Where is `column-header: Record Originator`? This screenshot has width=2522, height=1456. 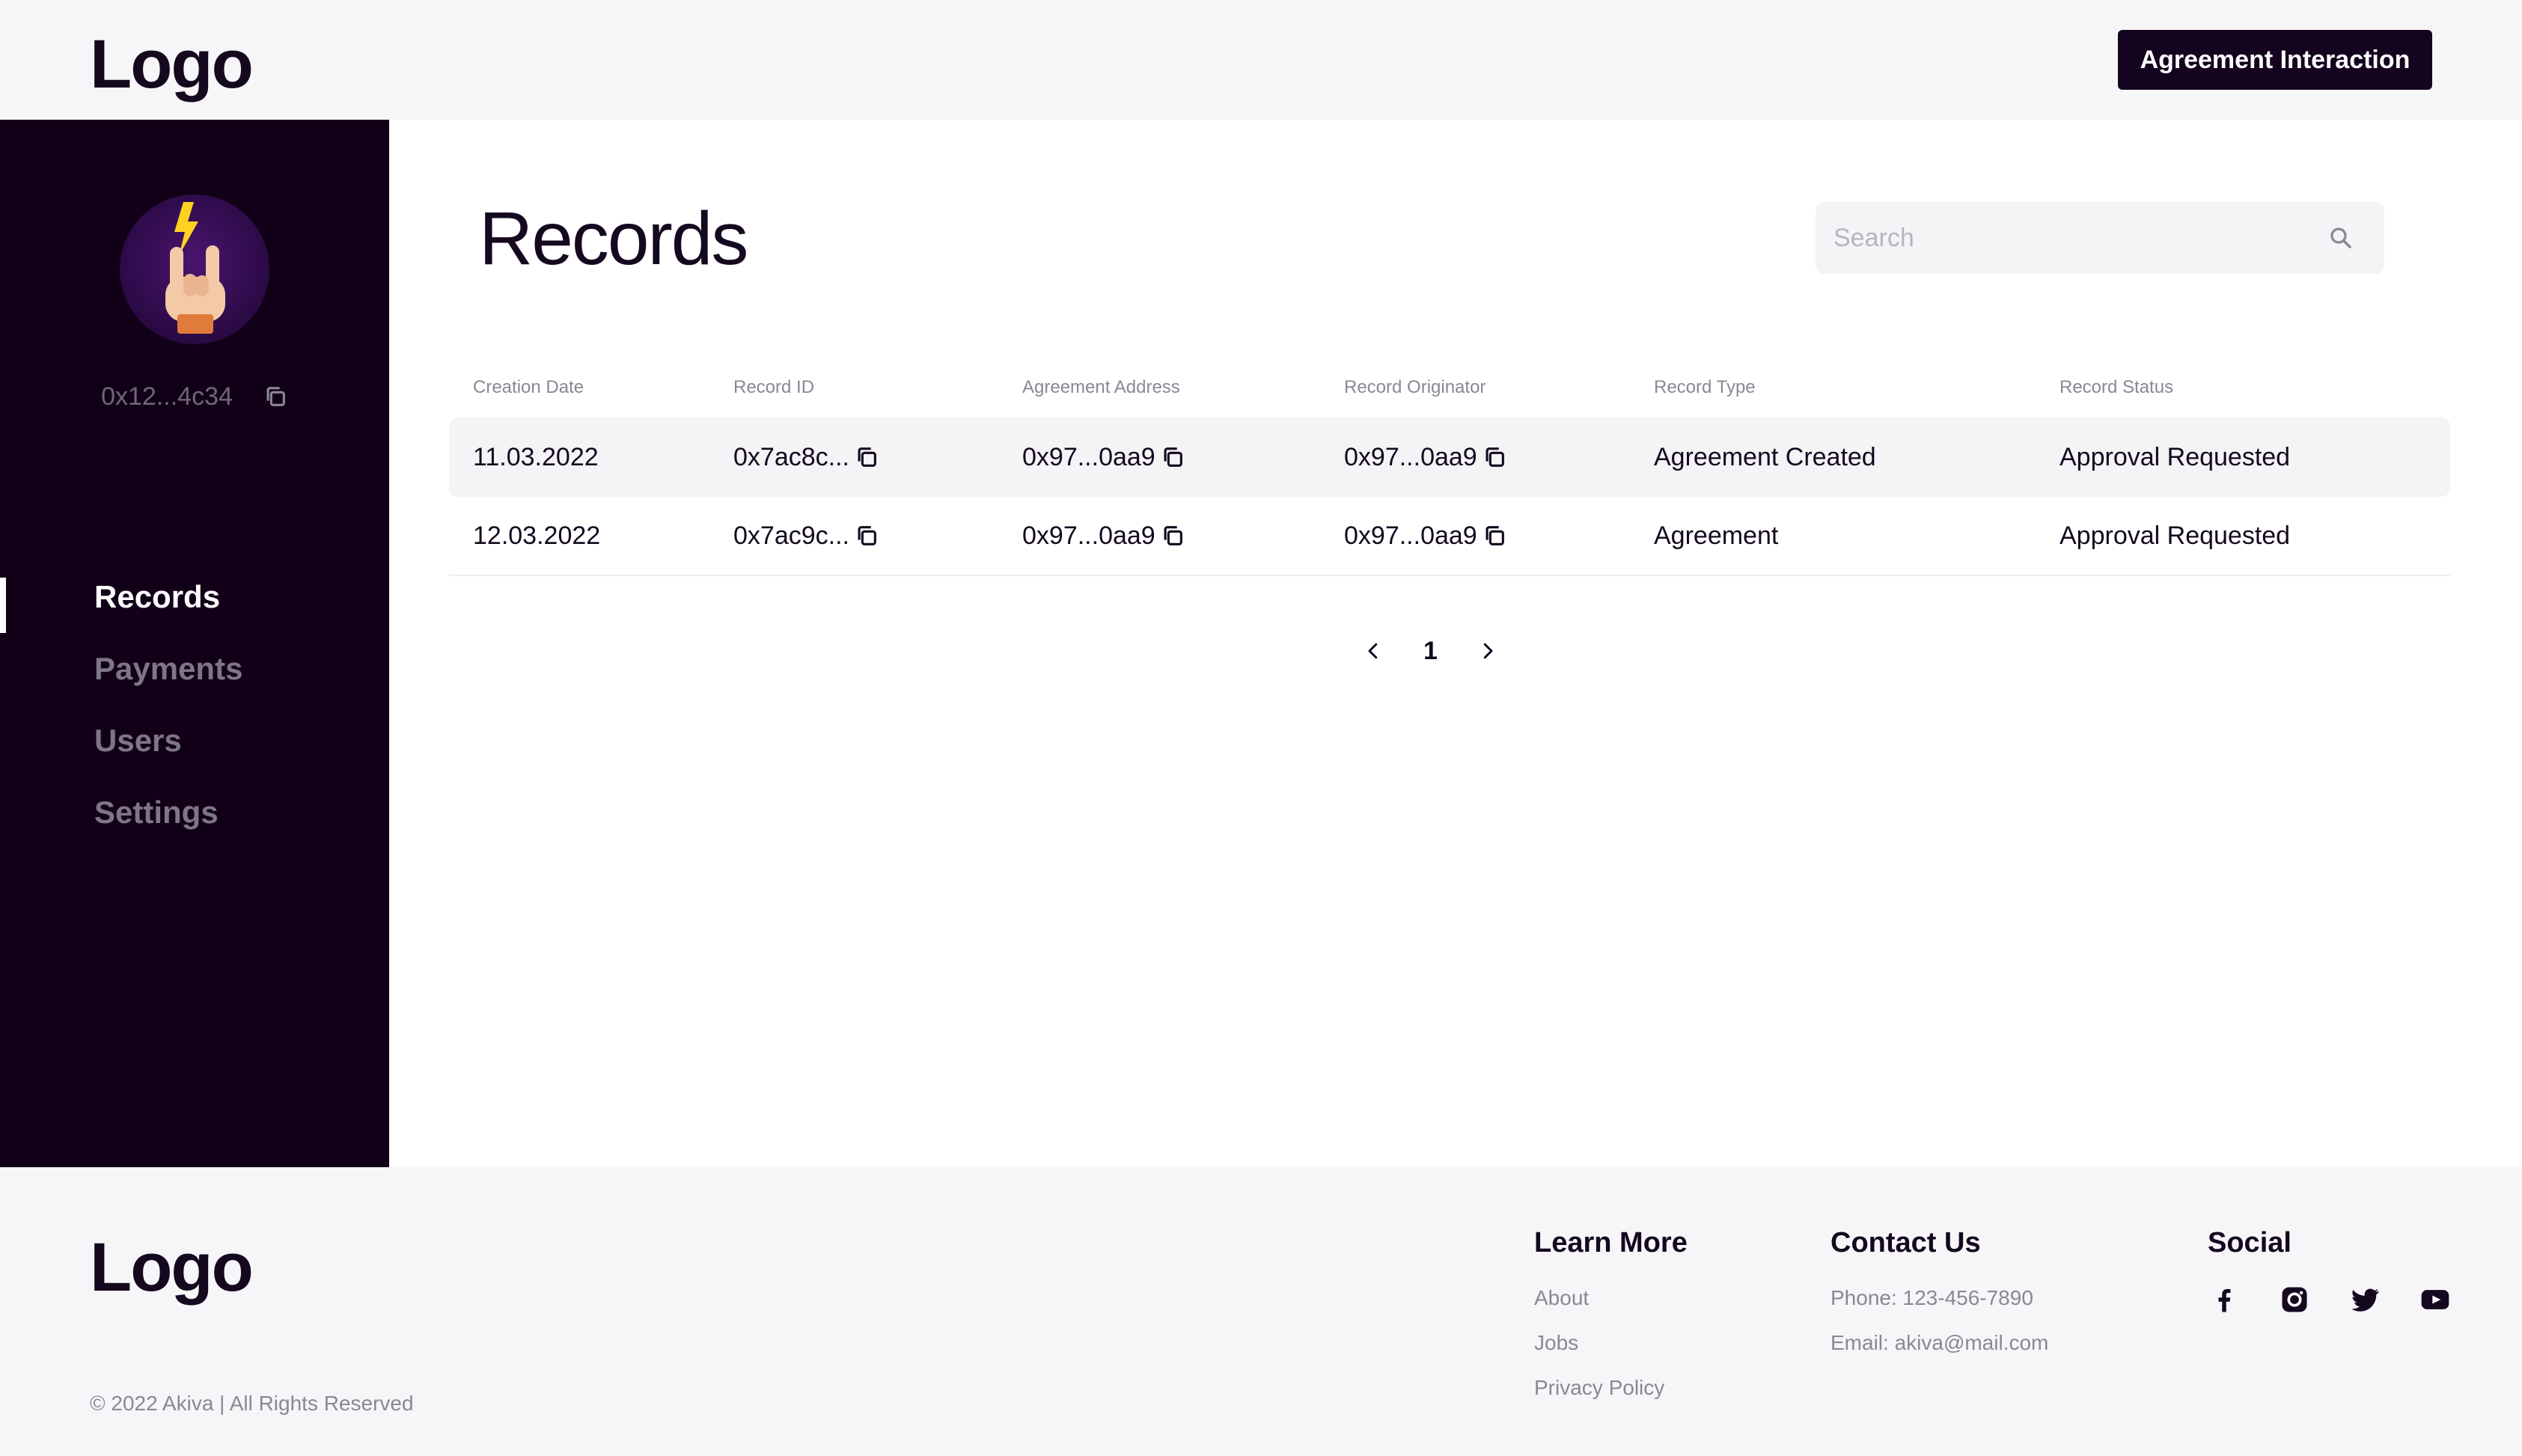
column-header: Record Originator is located at coordinates (1415, 387).